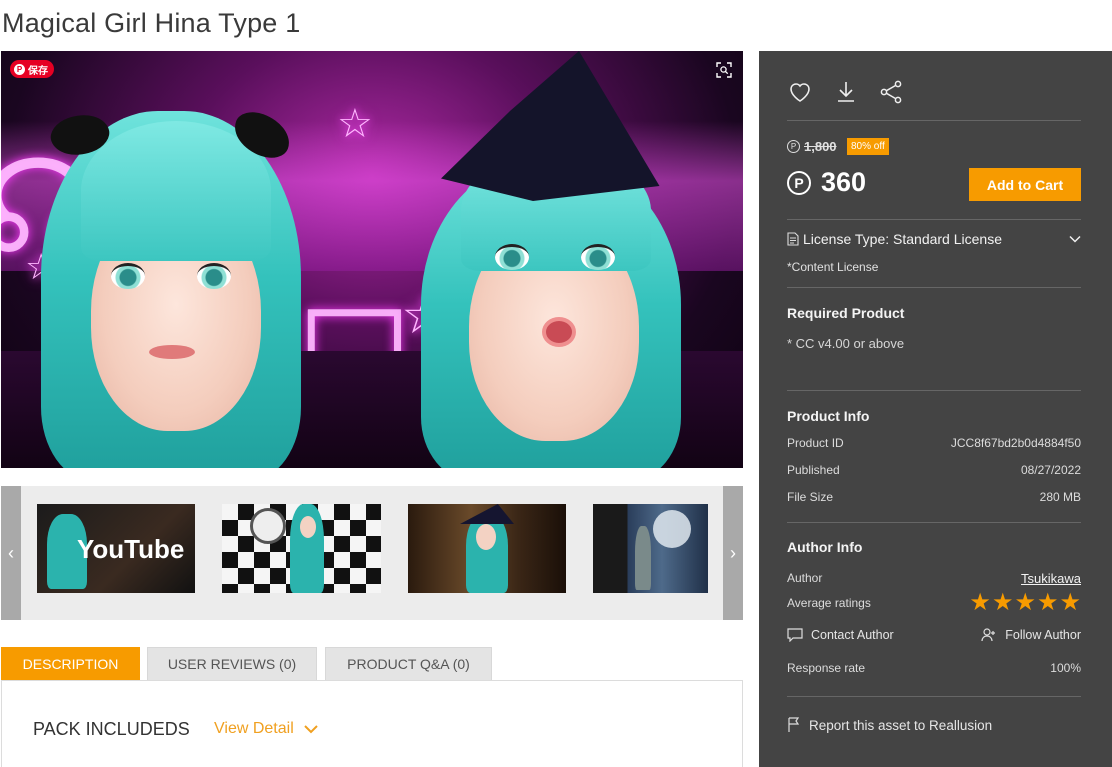 The image size is (1112, 767). What do you see at coordinates (38, 71) in the screenshot?
I see `pinterest-save-label: 保存` at bounding box center [38, 71].